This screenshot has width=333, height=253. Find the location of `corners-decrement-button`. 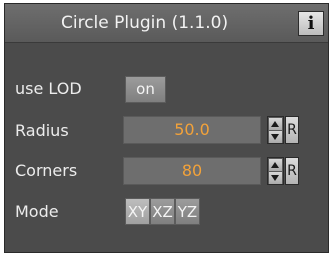

corners-decrement-button is located at coordinates (275, 178).